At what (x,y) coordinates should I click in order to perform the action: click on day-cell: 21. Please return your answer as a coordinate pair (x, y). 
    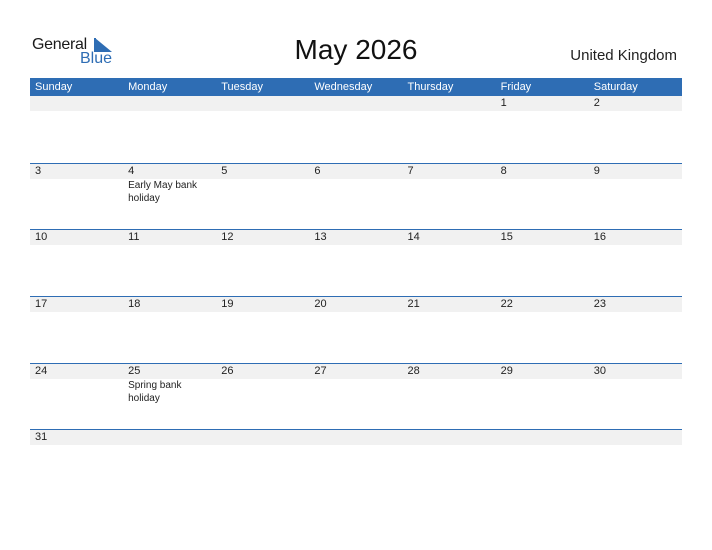
    Looking at the image, I should click on (449, 330).